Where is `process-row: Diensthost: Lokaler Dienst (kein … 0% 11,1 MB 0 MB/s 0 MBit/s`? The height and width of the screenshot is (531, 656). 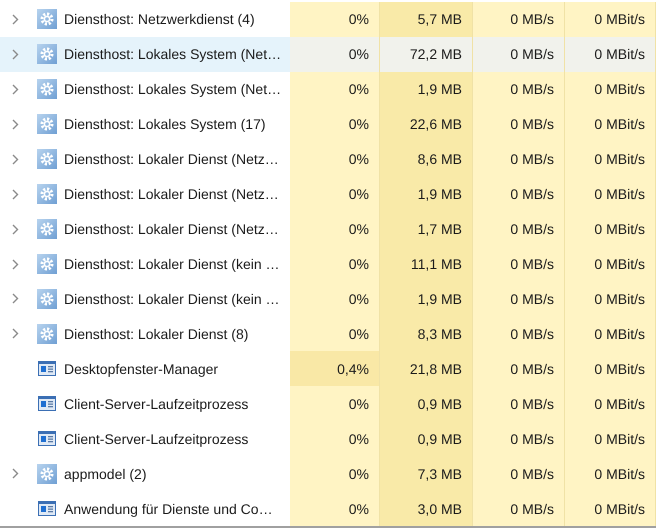 process-row: Diensthost: Lokaler Dienst (kein … 0% 11,1 MB 0 MB/s 0 MBit/s is located at coordinates (328, 264).